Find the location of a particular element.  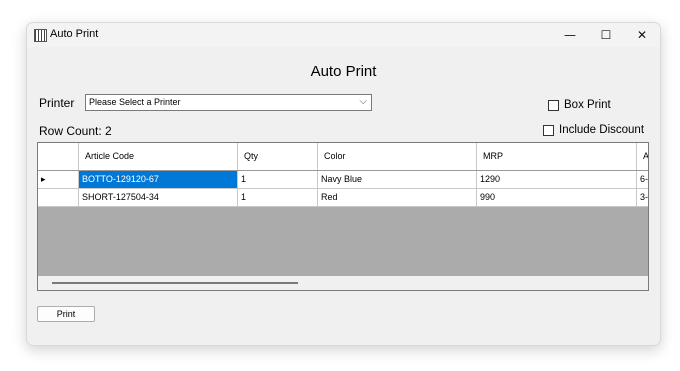

table-cell: 1290 is located at coordinates (557, 179).